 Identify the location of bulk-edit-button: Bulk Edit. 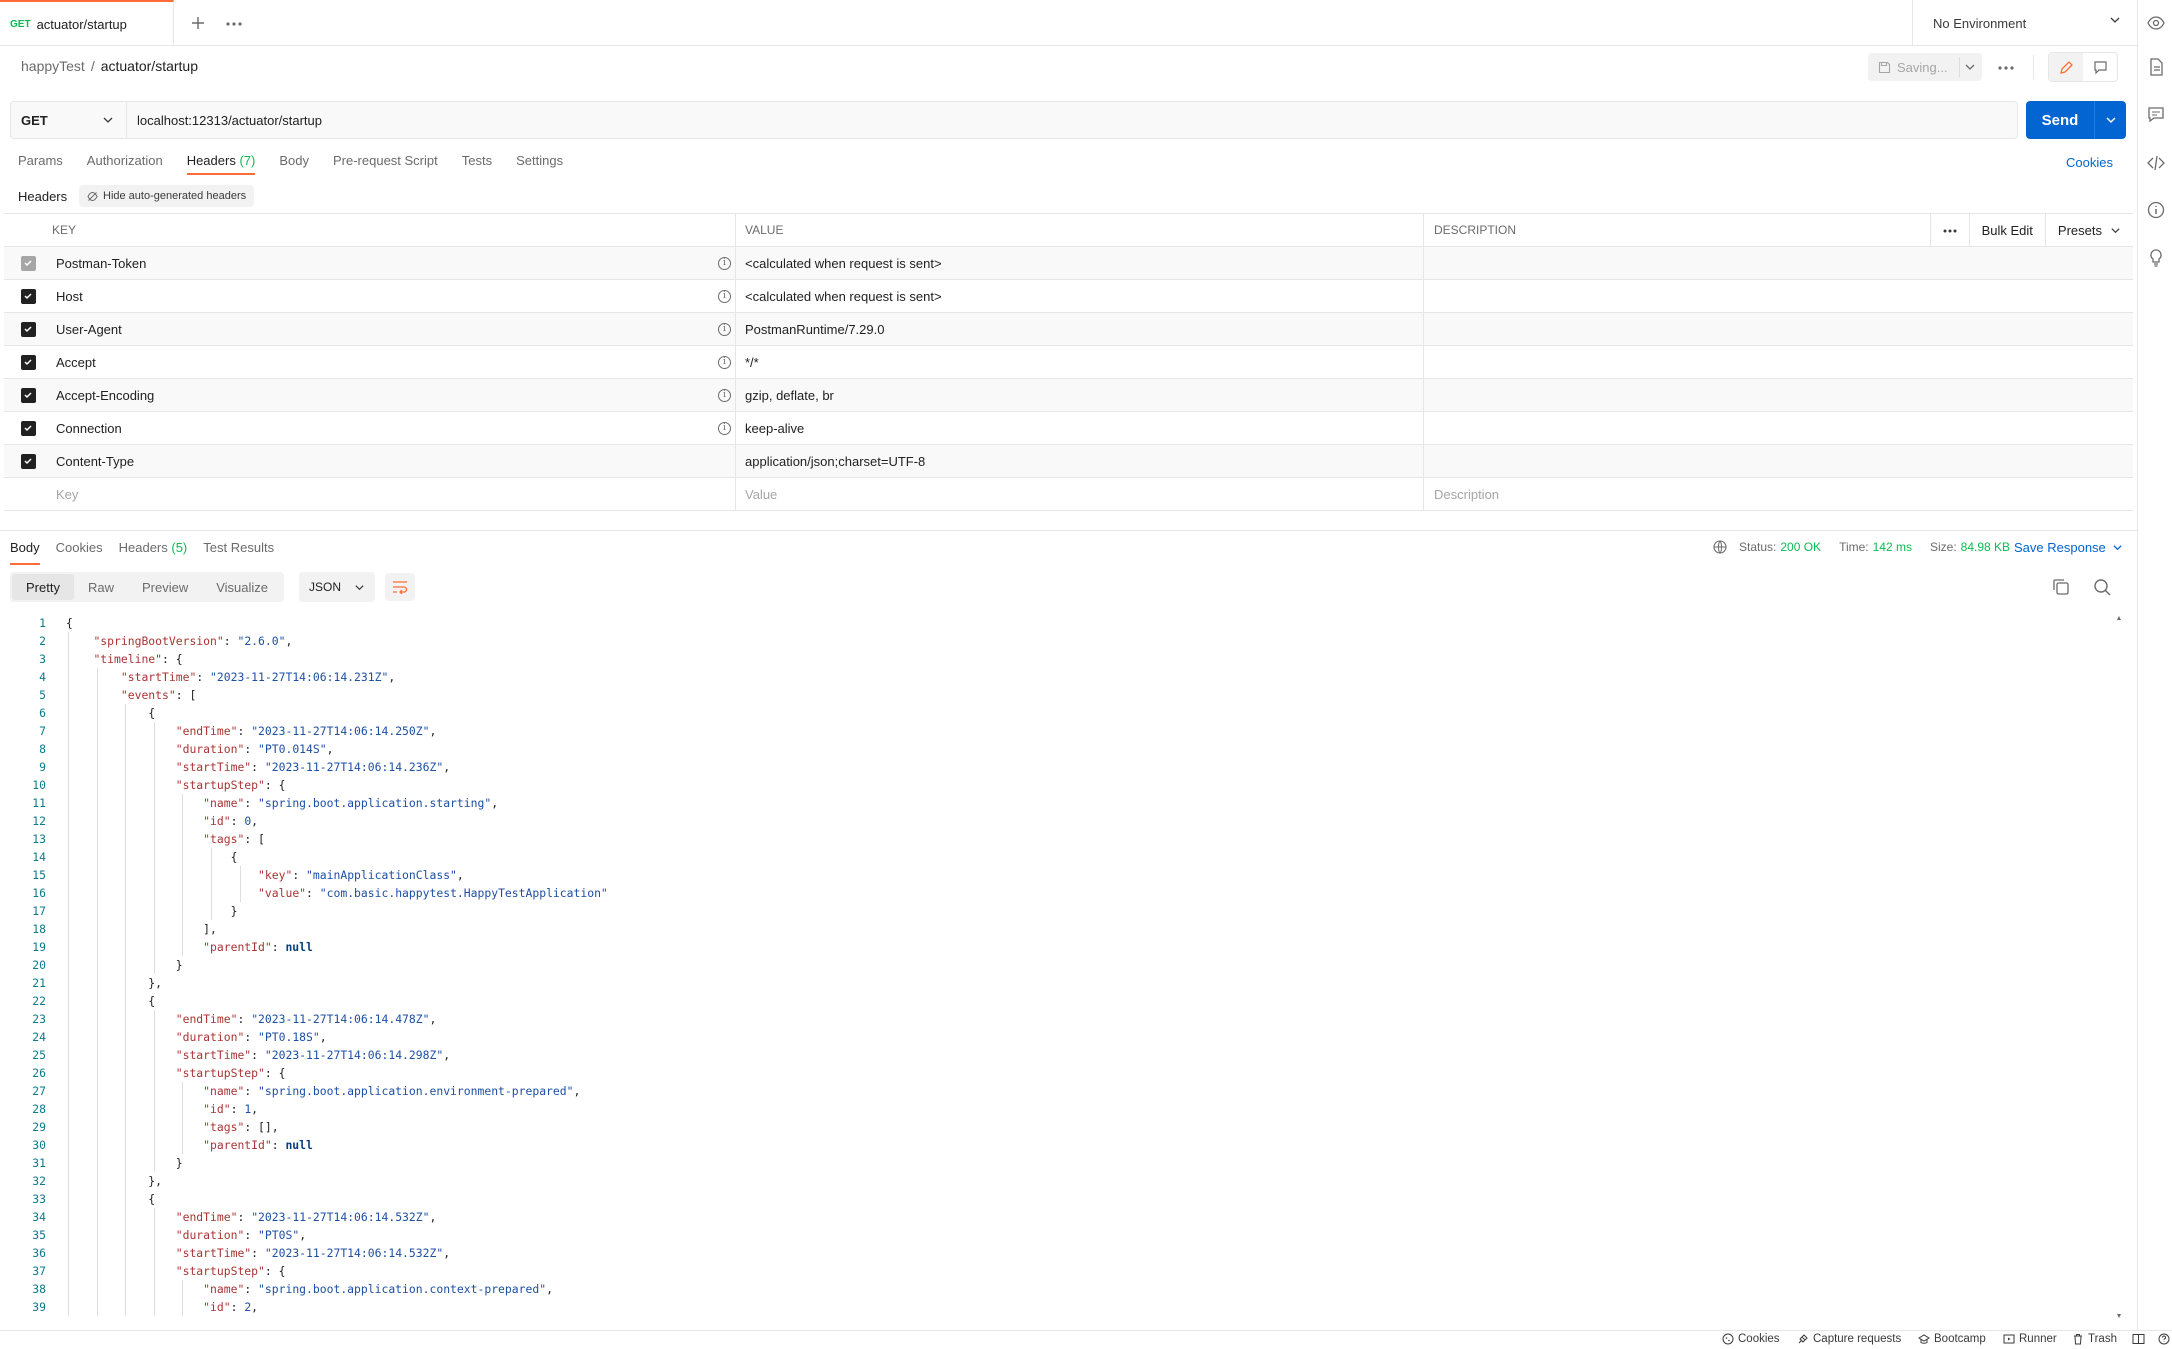
(2006, 230).